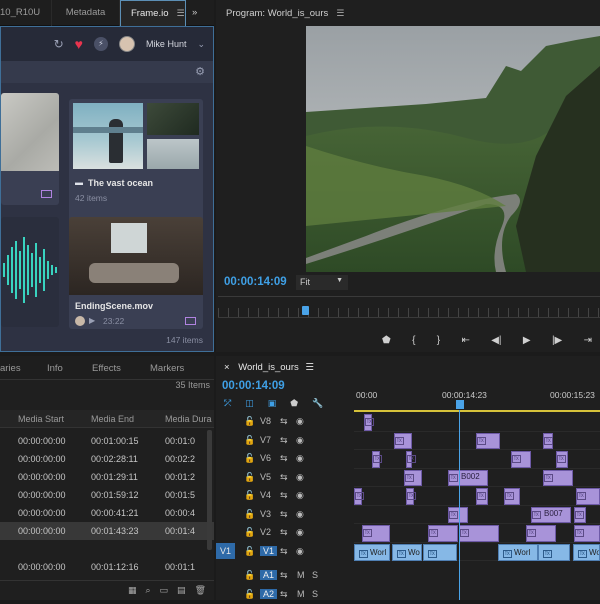 The image size is (600, 604). I want to click on table-row: 00:00:00:00 00:01:59:12 00:01:5, so click(107, 495).